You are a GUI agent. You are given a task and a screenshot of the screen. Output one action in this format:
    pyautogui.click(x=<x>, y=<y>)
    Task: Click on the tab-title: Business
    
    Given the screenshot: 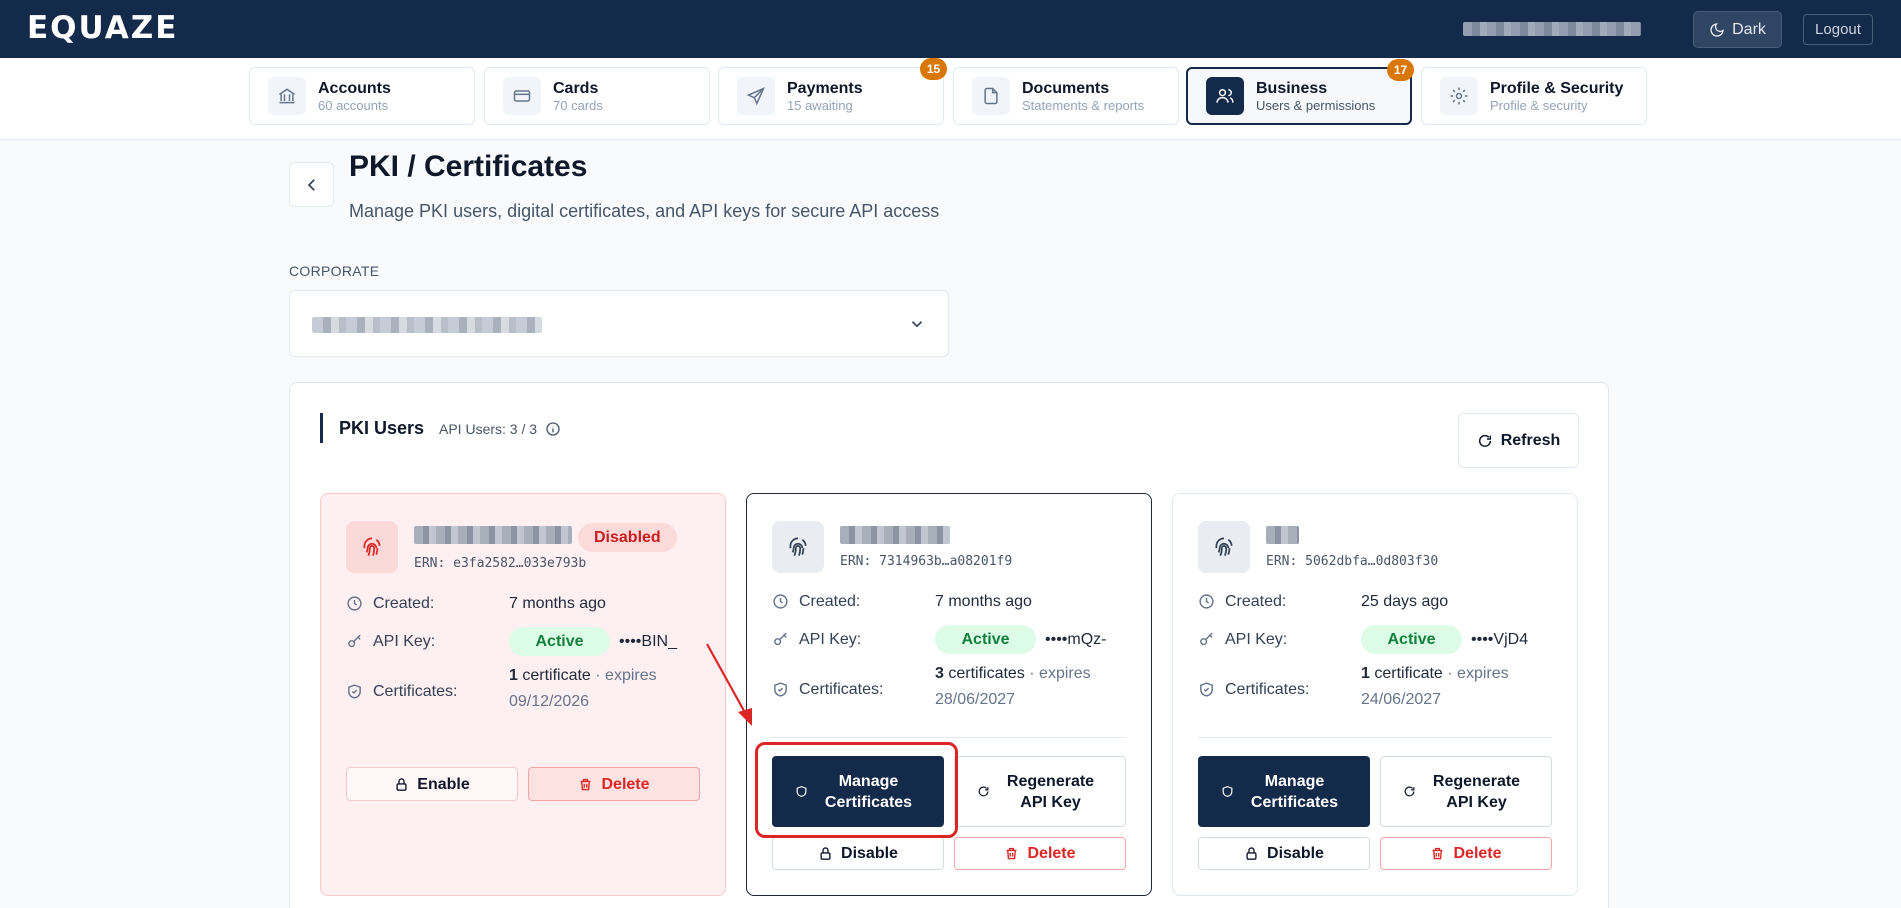 What is the action you would take?
    pyautogui.click(x=1292, y=88)
    